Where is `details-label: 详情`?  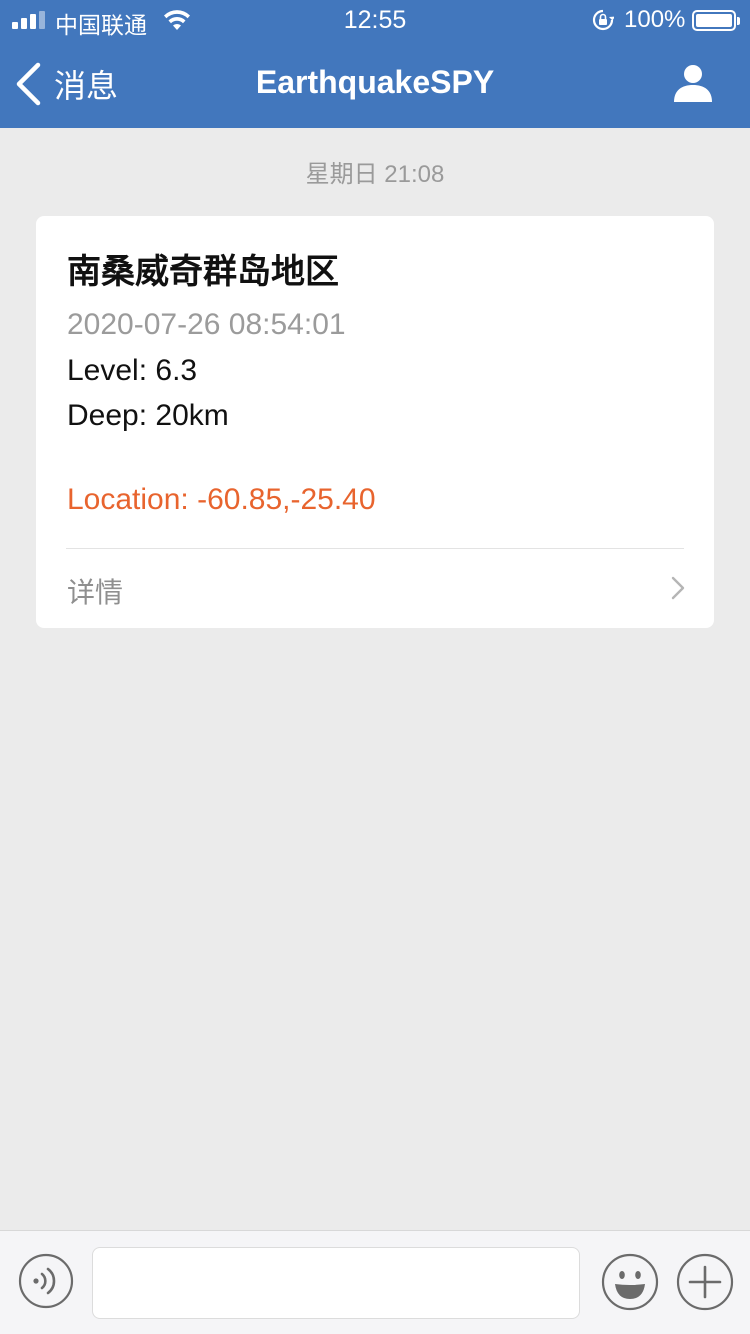
details-label: 详情 is located at coordinates (95, 592).